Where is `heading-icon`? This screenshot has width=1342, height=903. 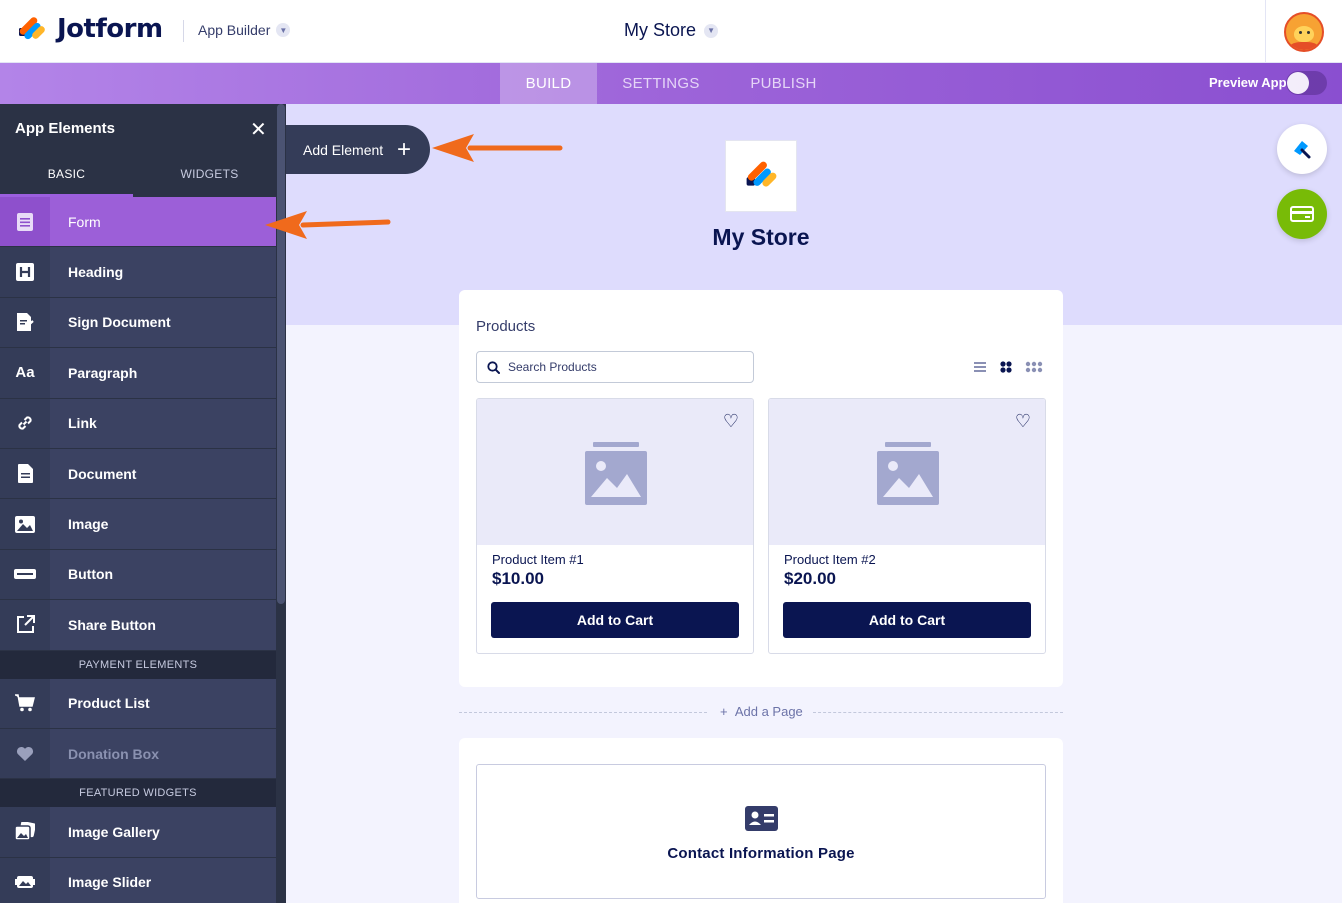 heading-icon is located at coordinates (25, 272).